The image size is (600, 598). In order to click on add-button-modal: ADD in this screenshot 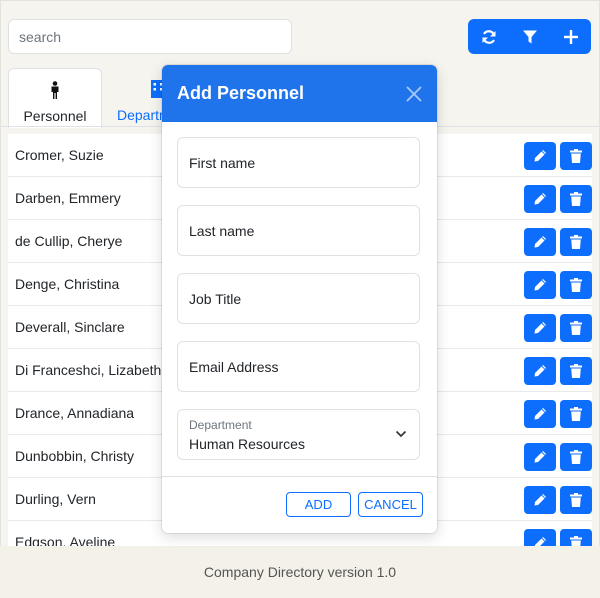, I will do `click(318, 504)`.